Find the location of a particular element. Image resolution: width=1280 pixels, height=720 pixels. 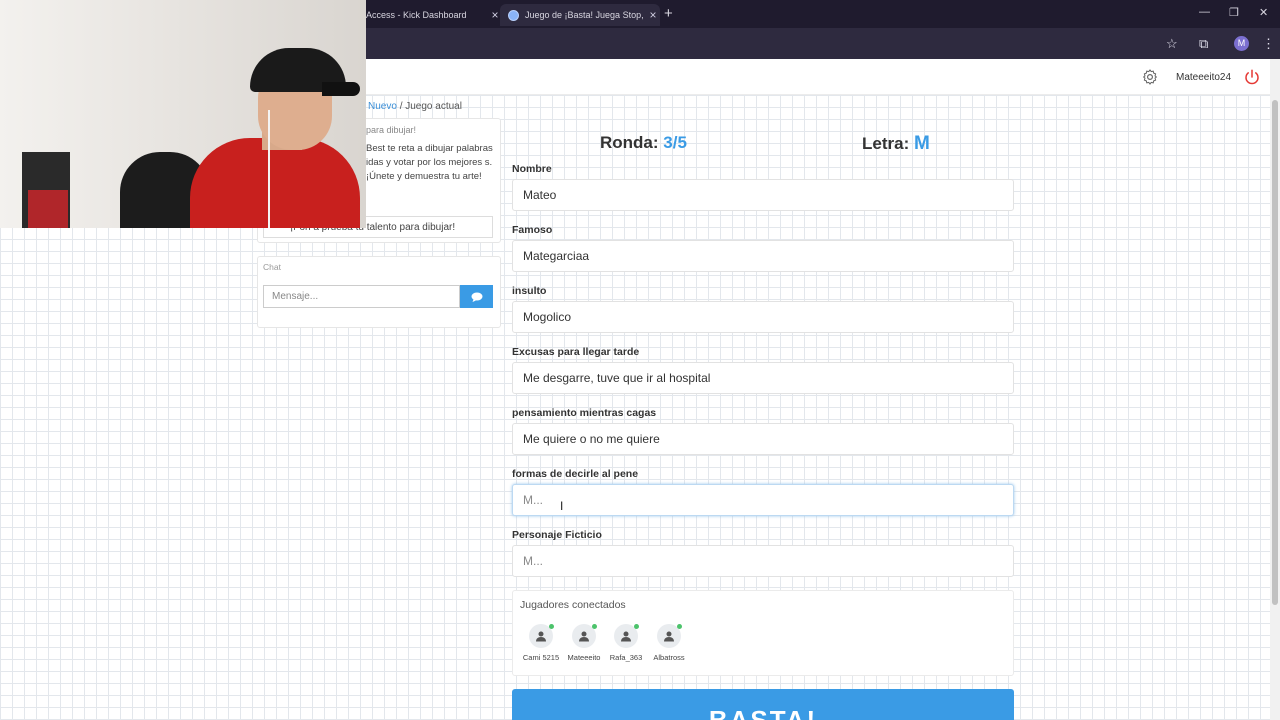

field-label-insulto: insulto is located at coordinates (529, 291).